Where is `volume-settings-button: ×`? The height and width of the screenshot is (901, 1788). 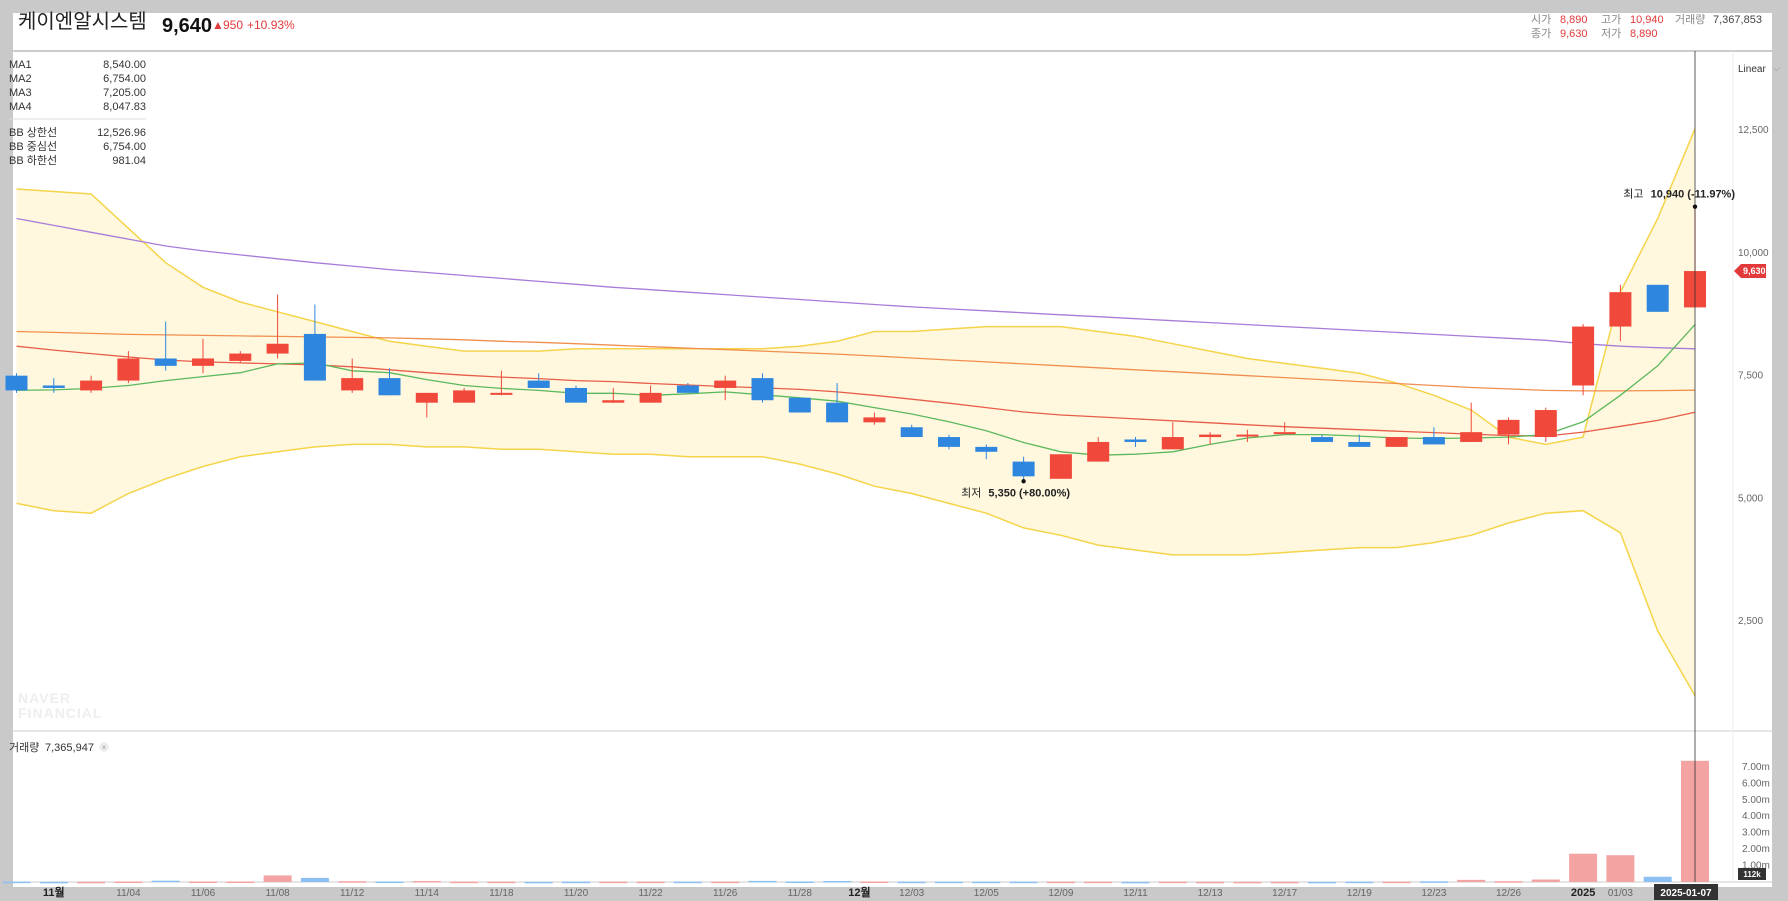
volume-settings-button: × is located at coordinates (104, 747).